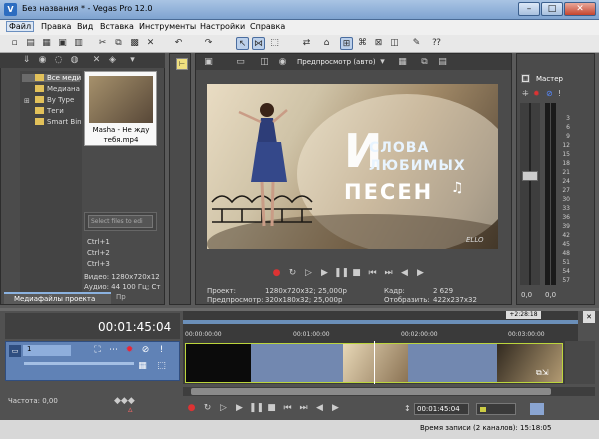 The image size is (599, 439). Describe the element at coordinates (132, 60) in the screenshot. I see `view-options-icon: ▾` at that location.